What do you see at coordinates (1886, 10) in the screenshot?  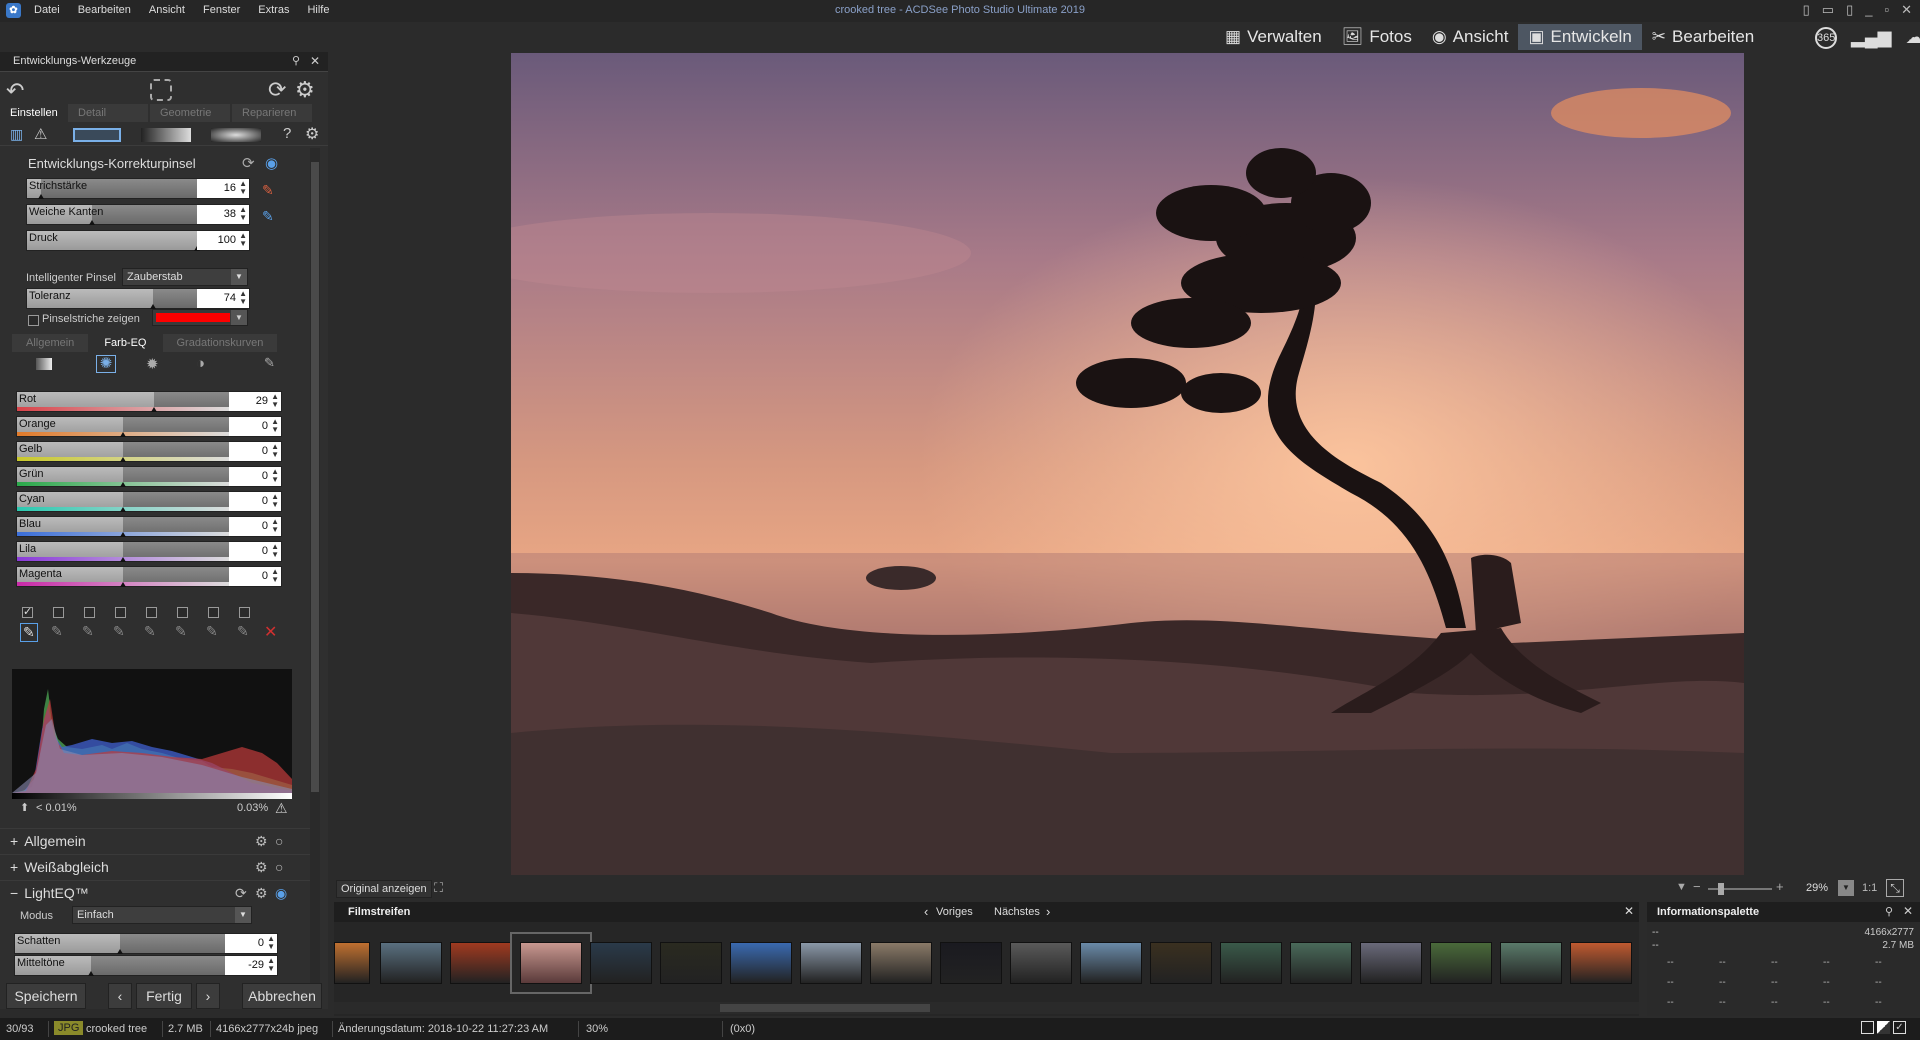 I see `maximize-button: ▫` at bounding box center [1886, 10].